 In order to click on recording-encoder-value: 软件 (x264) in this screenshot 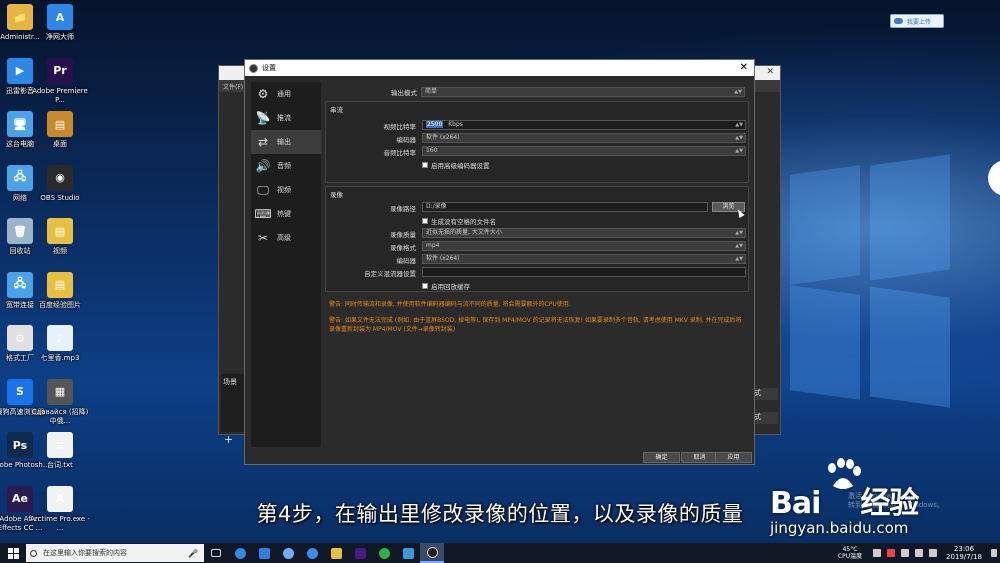, I will do `click(443, 258)`.